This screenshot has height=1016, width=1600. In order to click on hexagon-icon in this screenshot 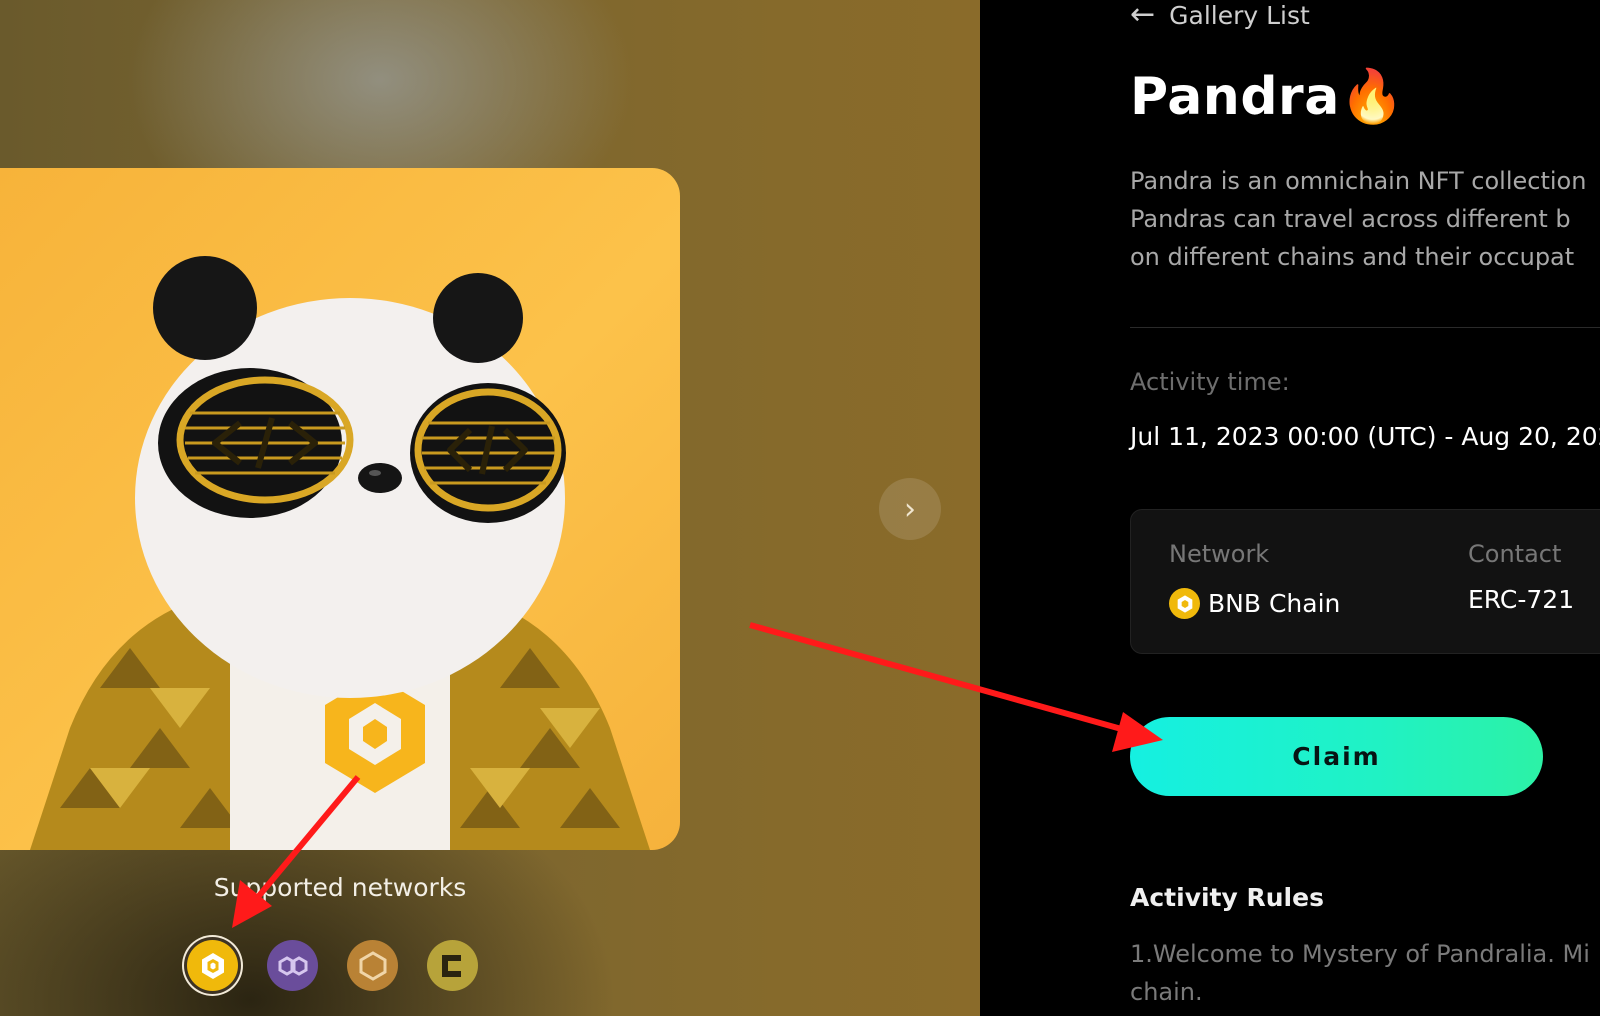, I will do `click(372, 965)`.